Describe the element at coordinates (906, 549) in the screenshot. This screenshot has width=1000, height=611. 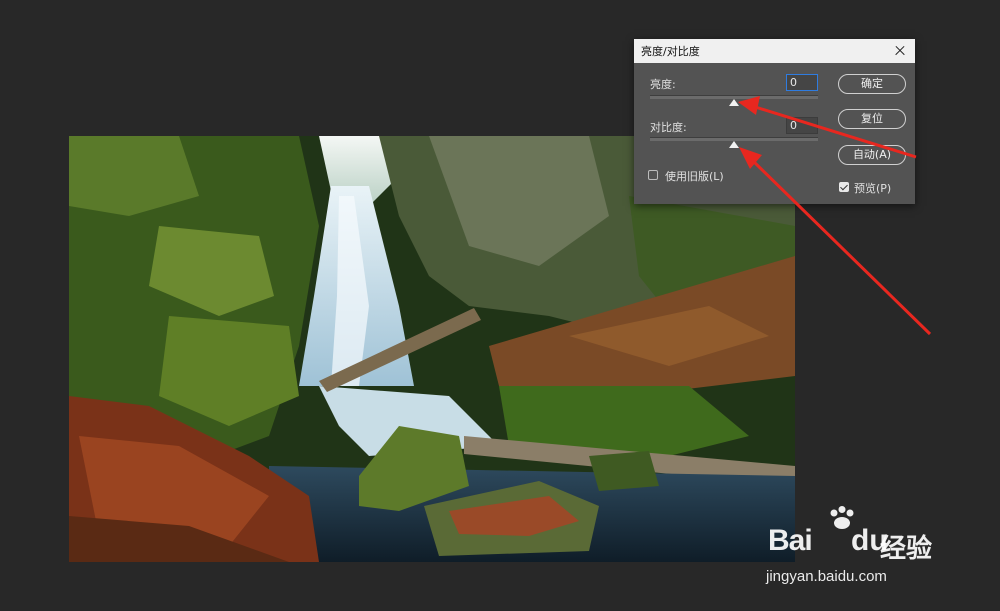
I see `watermark-logo-jingyan: 经验` at that location.